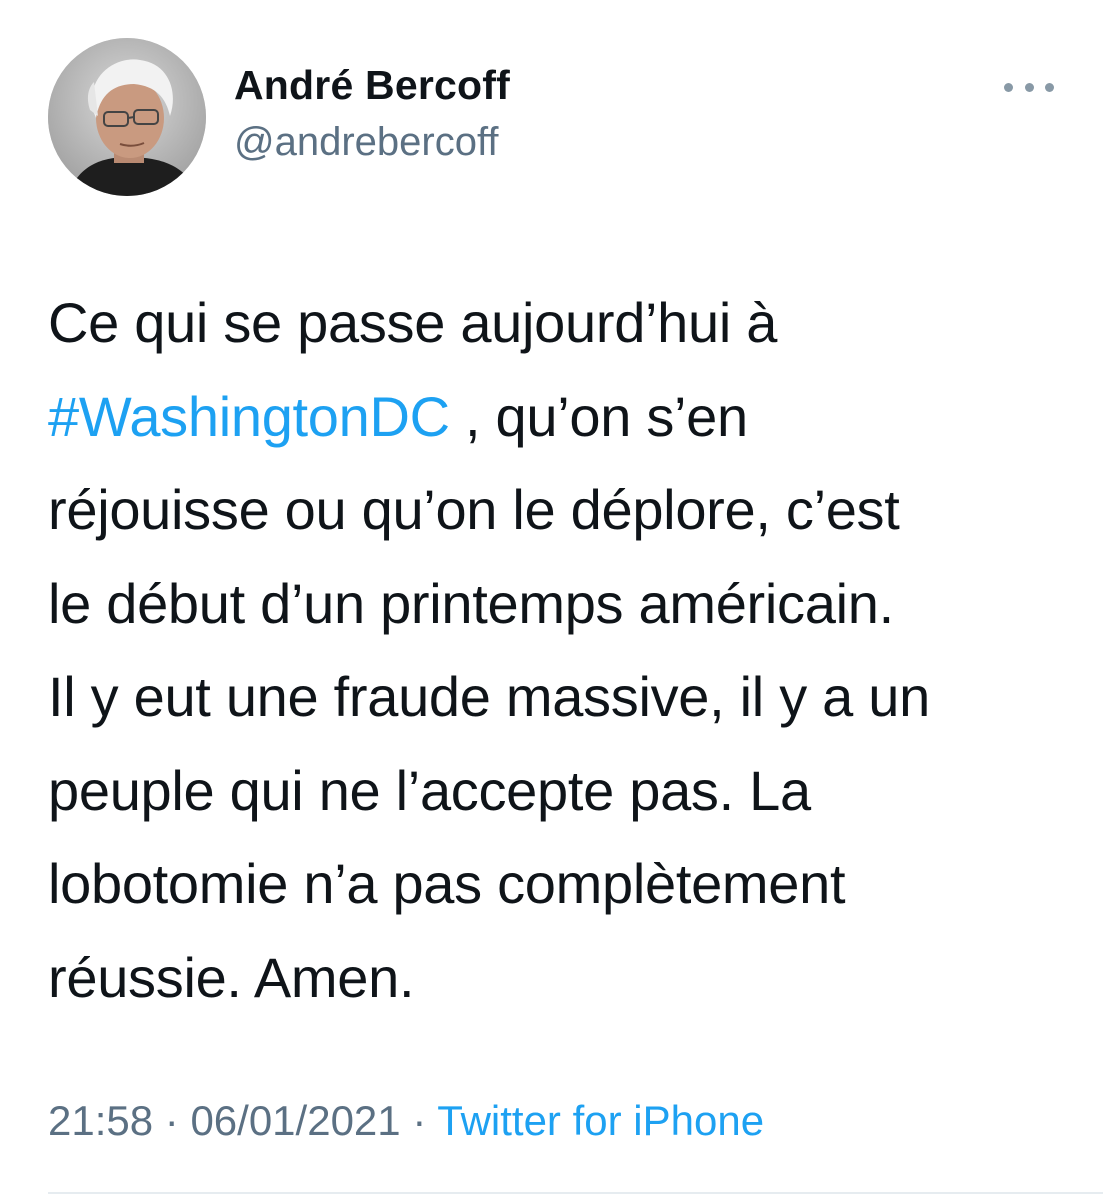 The width and height of the screenshot is (1103, 1200). I want to click on tweet-line-rest: , qu’on s’en, so click(598, 416).